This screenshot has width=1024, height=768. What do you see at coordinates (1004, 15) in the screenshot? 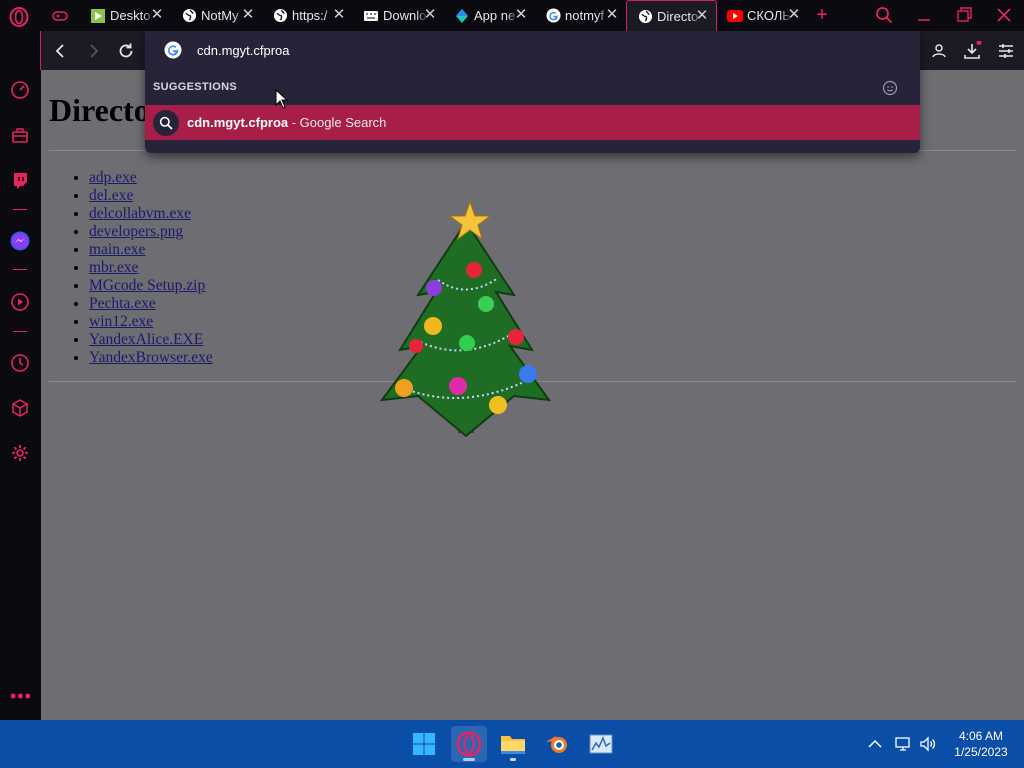
I see `close-window-icon` at bounding box center [1004, 15].